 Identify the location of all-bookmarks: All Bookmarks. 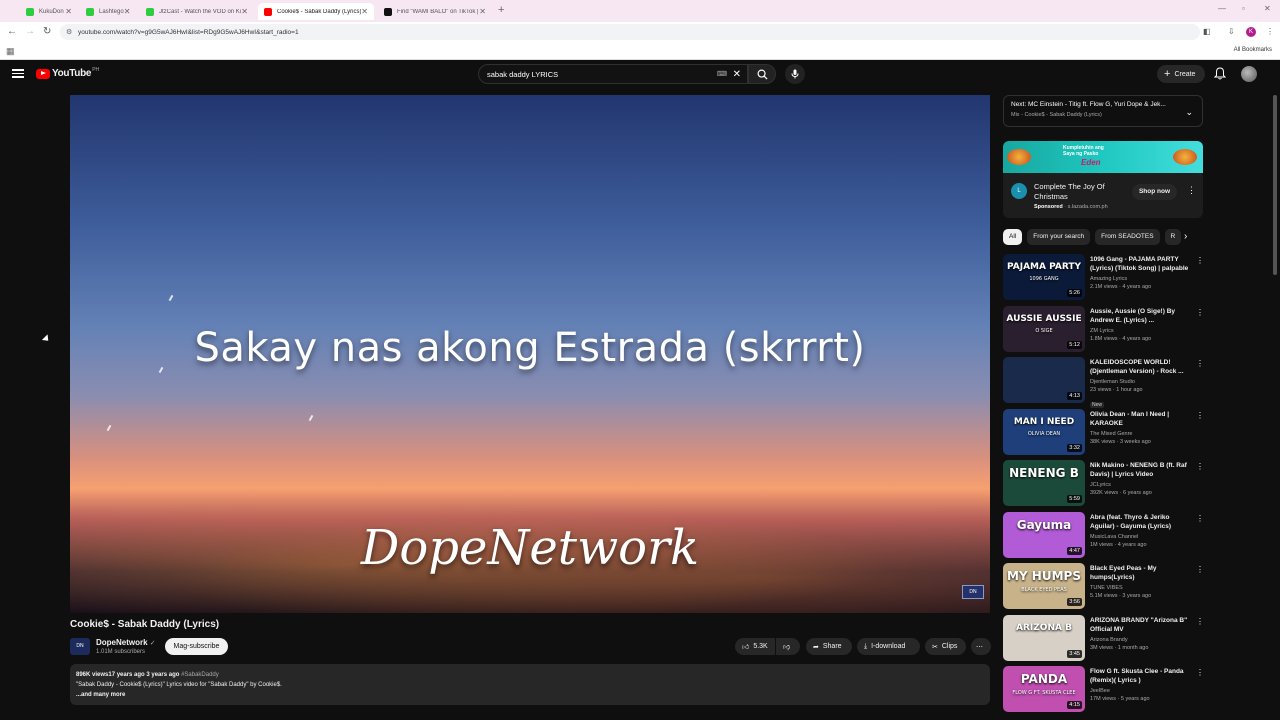
(1253, 50).